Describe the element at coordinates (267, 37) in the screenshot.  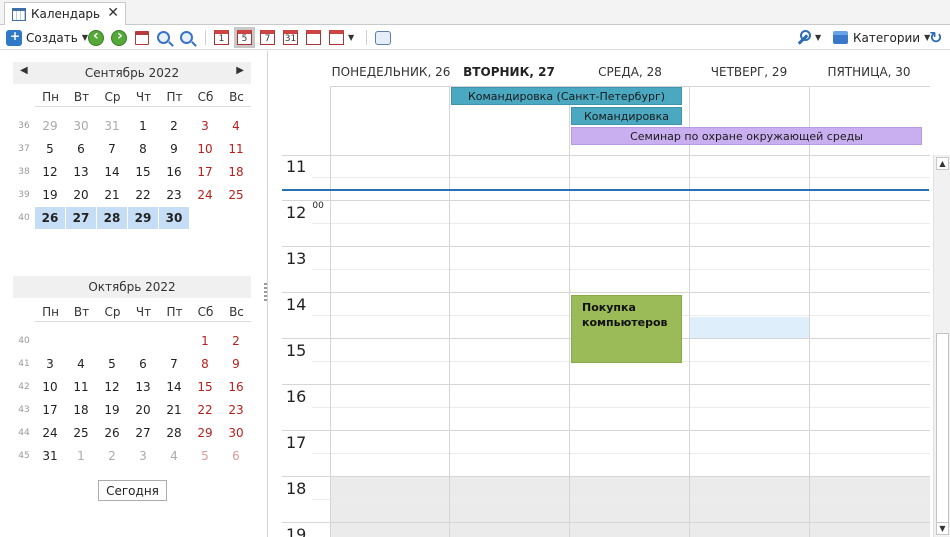
I see `view-week-button: 7` at that location.